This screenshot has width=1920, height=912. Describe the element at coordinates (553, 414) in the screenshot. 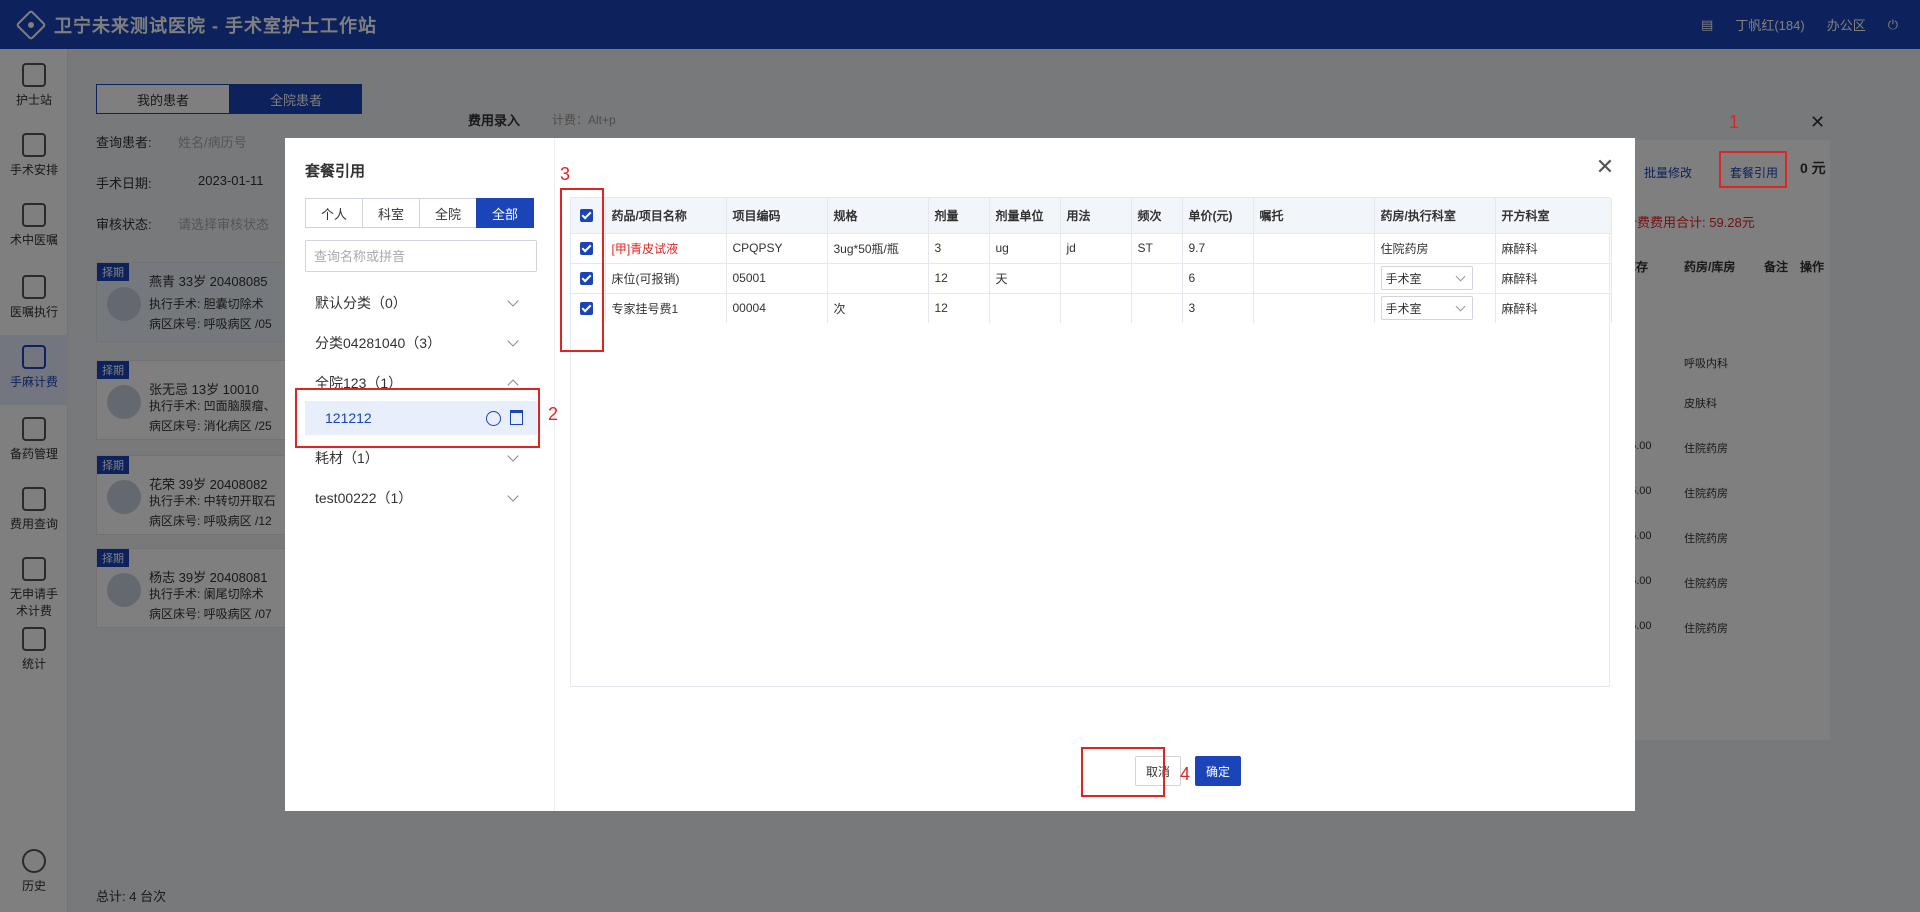

I see `annotation-number-2: 2` at that location.